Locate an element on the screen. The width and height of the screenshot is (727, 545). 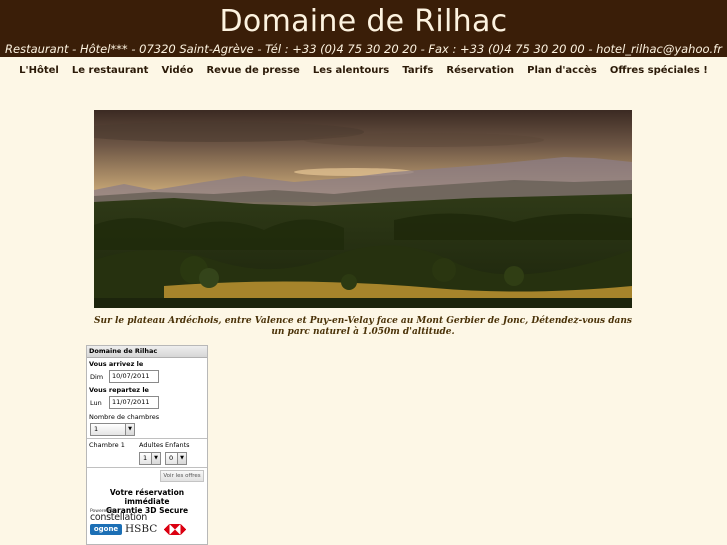
arrival-day: Dim is located at coordinates (97, 377).